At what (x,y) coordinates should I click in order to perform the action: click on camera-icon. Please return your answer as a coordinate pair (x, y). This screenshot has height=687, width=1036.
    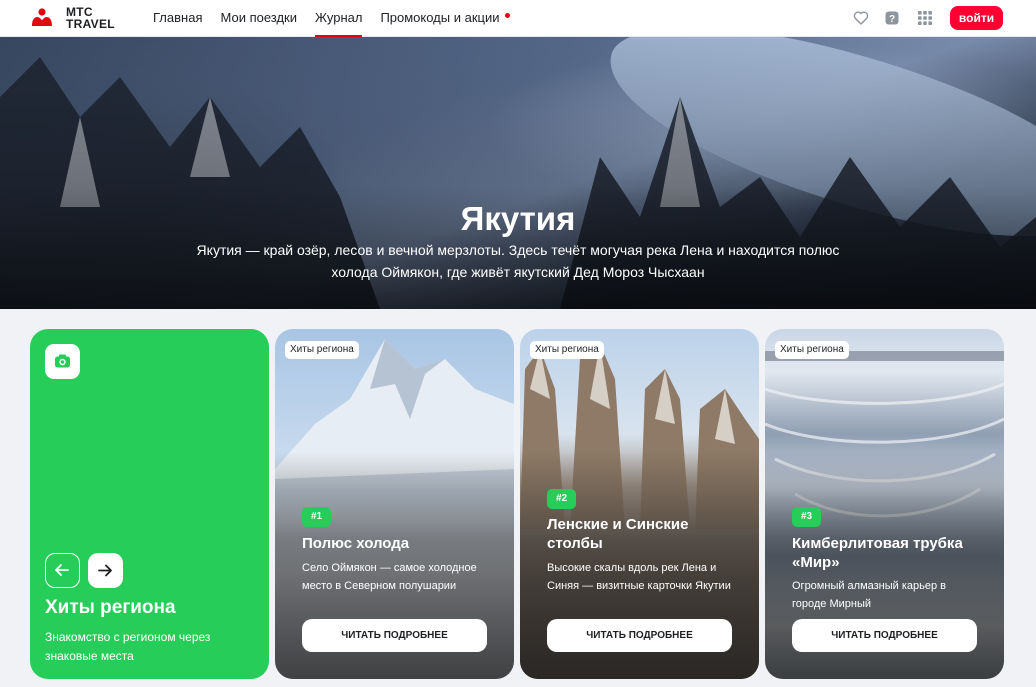
    Looking at the image, I should click on (62, 361).